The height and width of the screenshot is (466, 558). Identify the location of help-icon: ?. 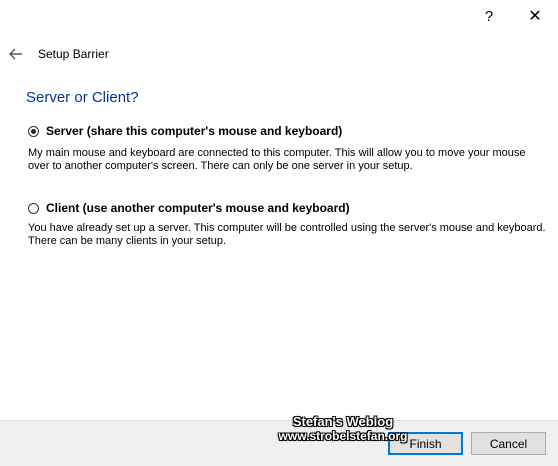
(489, 16).